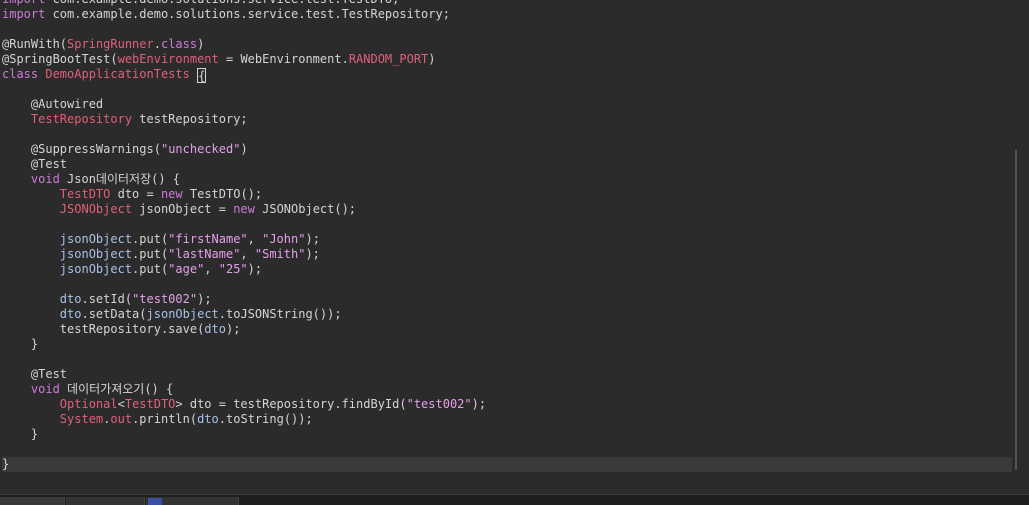 The image size is (1029, 505). Describe the element at coordinates (49, 374) in the screenshot. I see `code-token: @Test` at that location.